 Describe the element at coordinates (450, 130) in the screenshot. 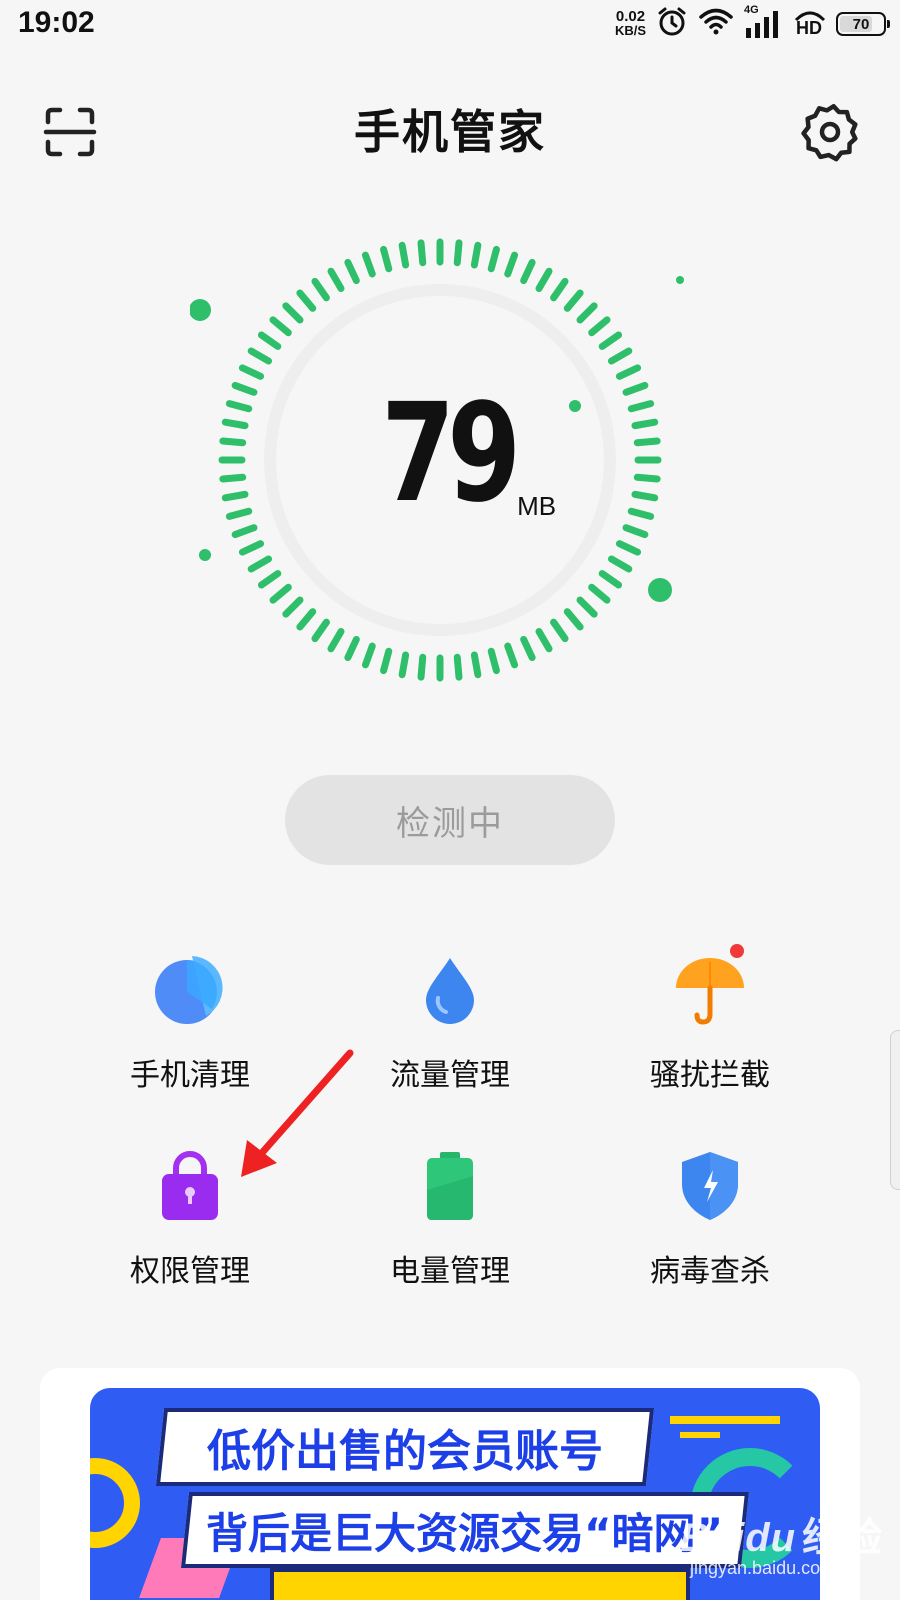

I see `app-header: 手机管家` at that location.